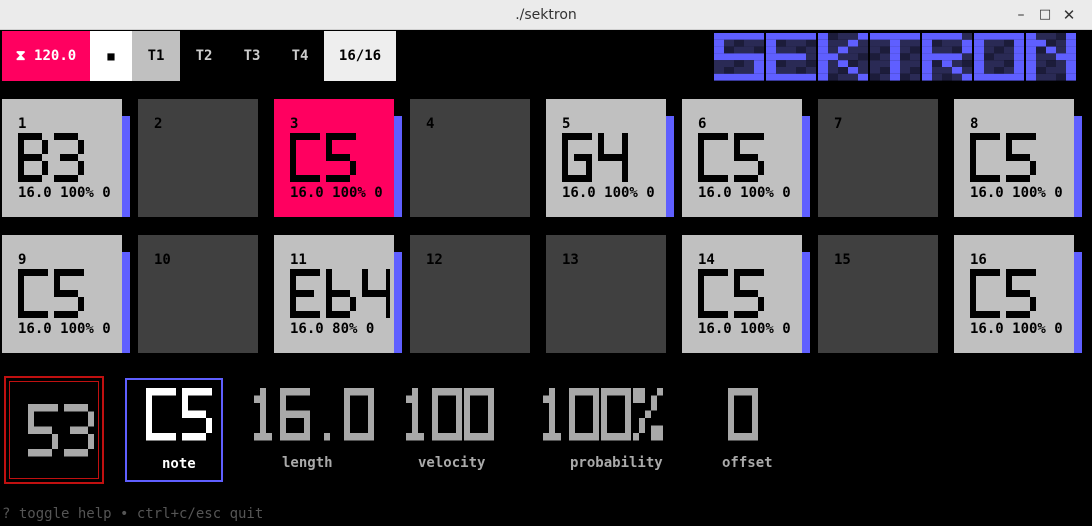 The width and height of the screenshot is (1092, 526). I want to click on step-number: 7, so click(838, 124).